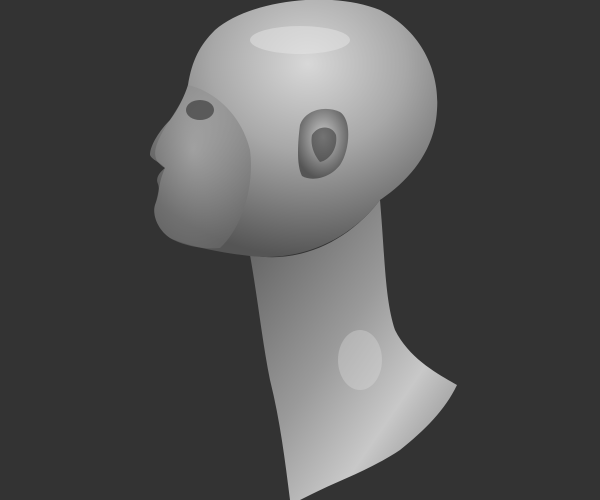 This screenshot has width=600, height=500. Describe the element at coordinates (200, 110) in the screenshot. I see `eye-socket` at that location.